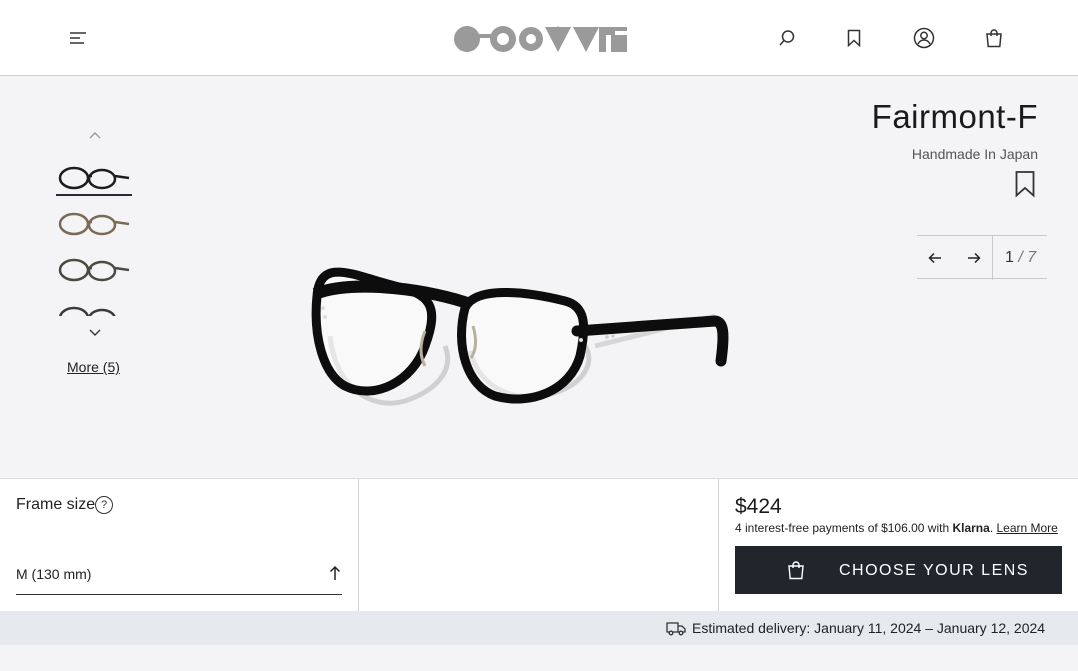 This screenshot has height=671, width=1078. Describe the element at coordinates (1021, 257) in the screenshot. I see `pager-count: 1 / 7` at that location.